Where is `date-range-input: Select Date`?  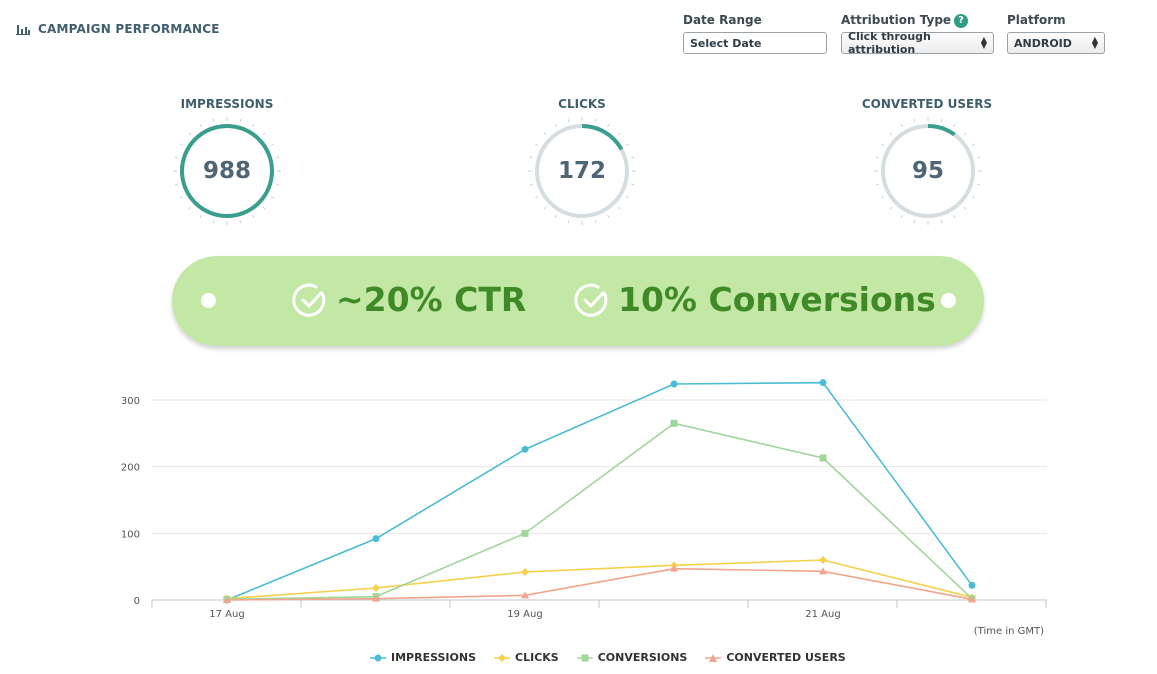
date-range-input: Select Date is located at coordinates (755, 43).